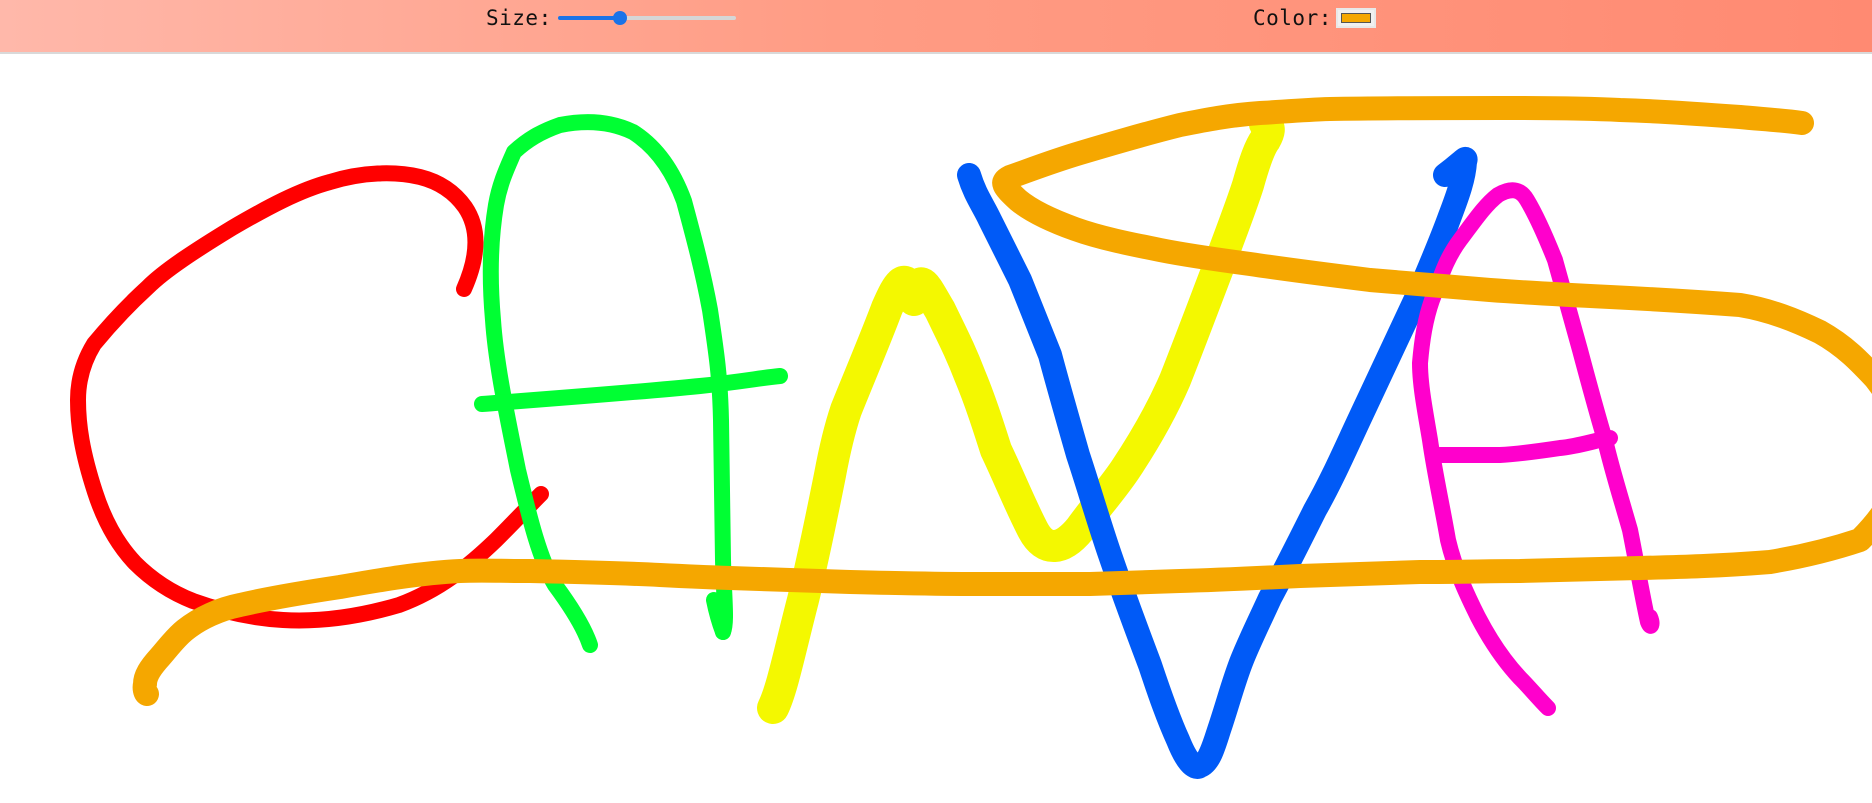  I want to click on color-label: Color:, so click(1292, 18).